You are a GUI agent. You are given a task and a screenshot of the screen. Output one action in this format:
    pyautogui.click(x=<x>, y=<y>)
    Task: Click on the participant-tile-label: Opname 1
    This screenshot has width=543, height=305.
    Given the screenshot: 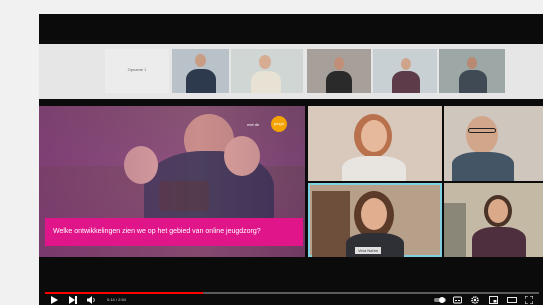 What is the action you would take?
    pyautogui.click(x=137, y=71)
    